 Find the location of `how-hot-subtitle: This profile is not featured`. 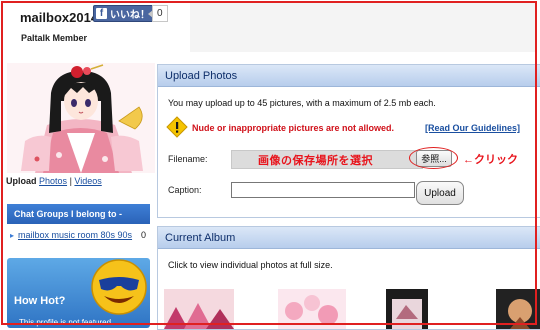

how-hot-subtitle: This profile is not featured is located at coordinates (65, 322).